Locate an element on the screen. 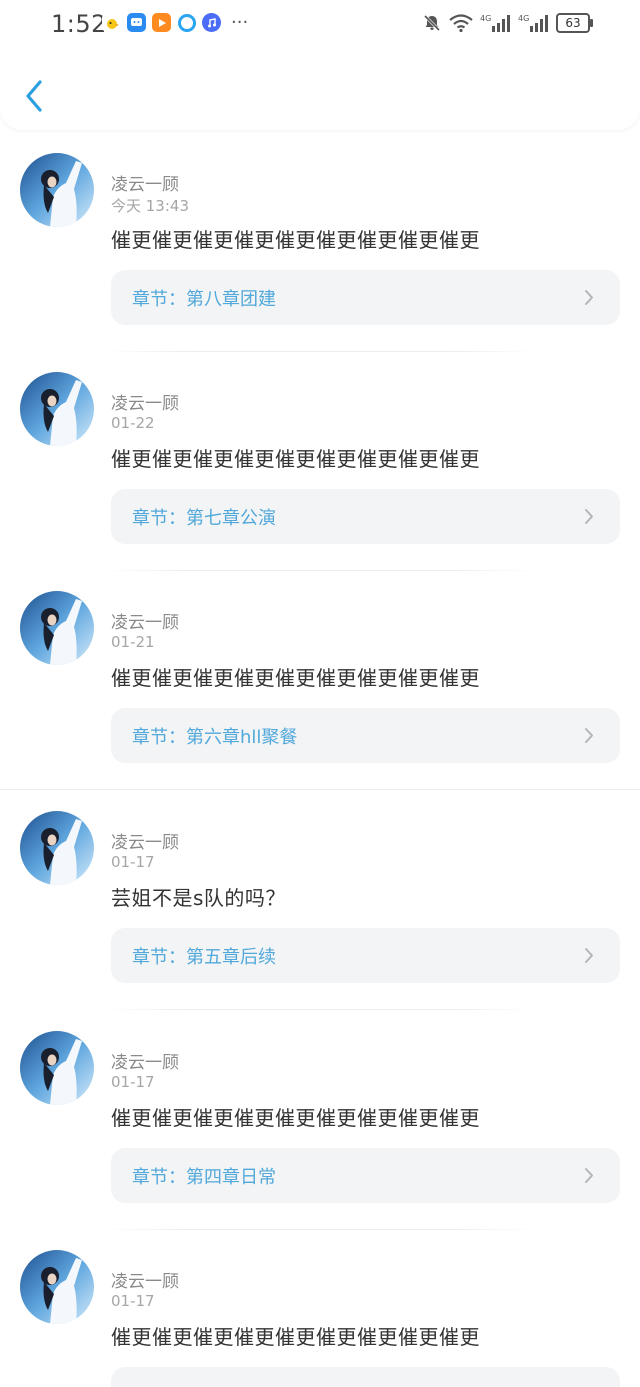 The width and height of the screenshot is (640, 1387). music-app-icon is located at coordinates (211, 22).